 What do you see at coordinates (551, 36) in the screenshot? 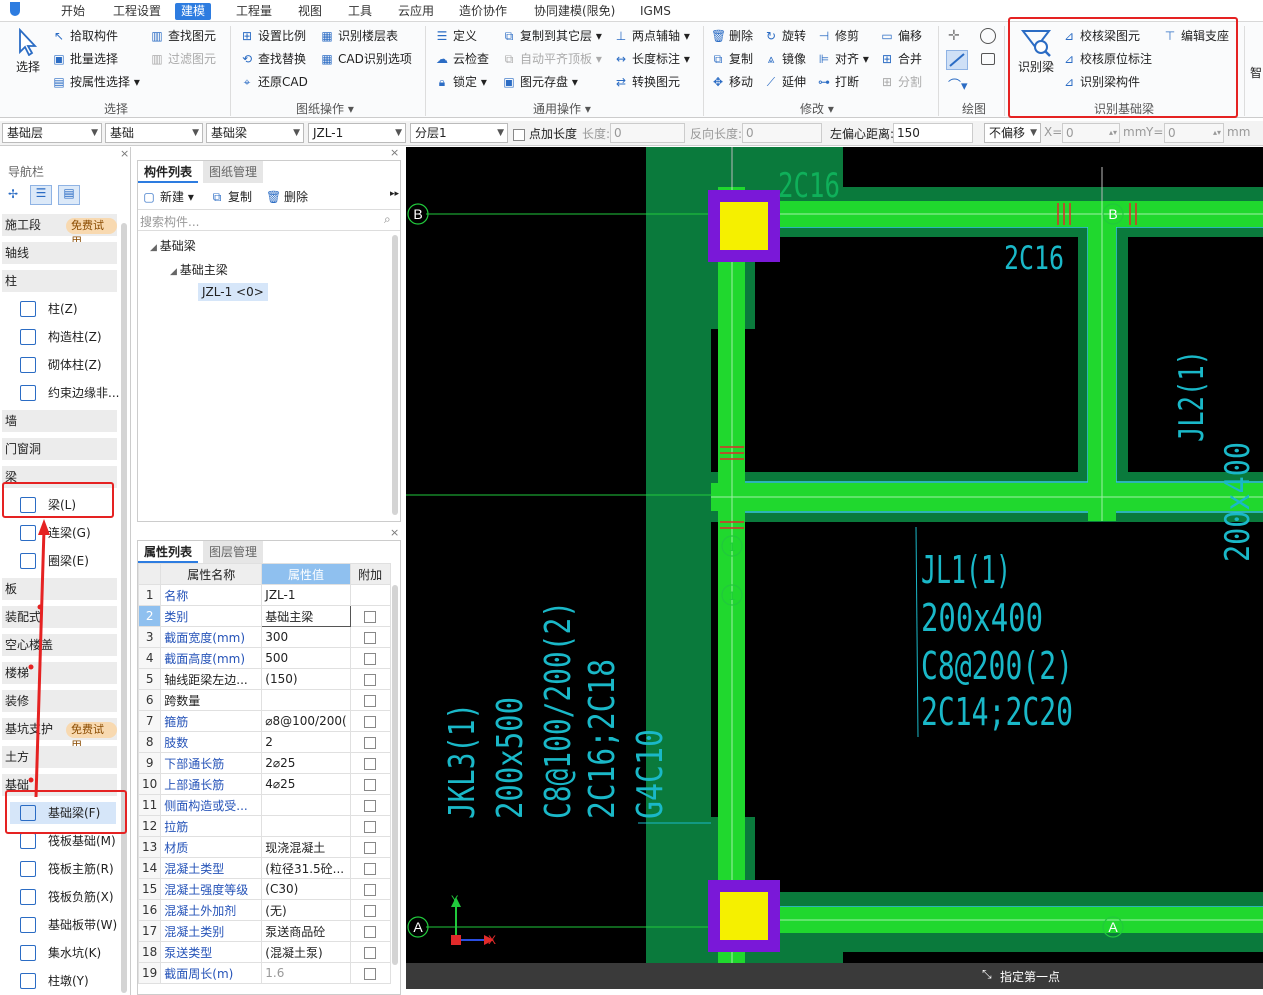
I see `copy-to-floor-button: ⧉ 复制到其它层 ▾` at bounding box center [551, 36].